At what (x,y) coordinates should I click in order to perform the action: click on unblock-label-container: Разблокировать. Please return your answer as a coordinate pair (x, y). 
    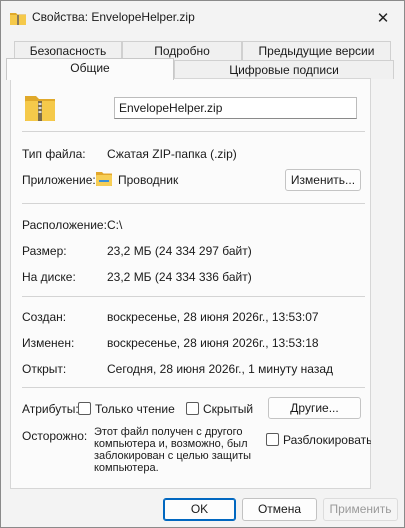
    Looking at the image, I should click on (327, 440).